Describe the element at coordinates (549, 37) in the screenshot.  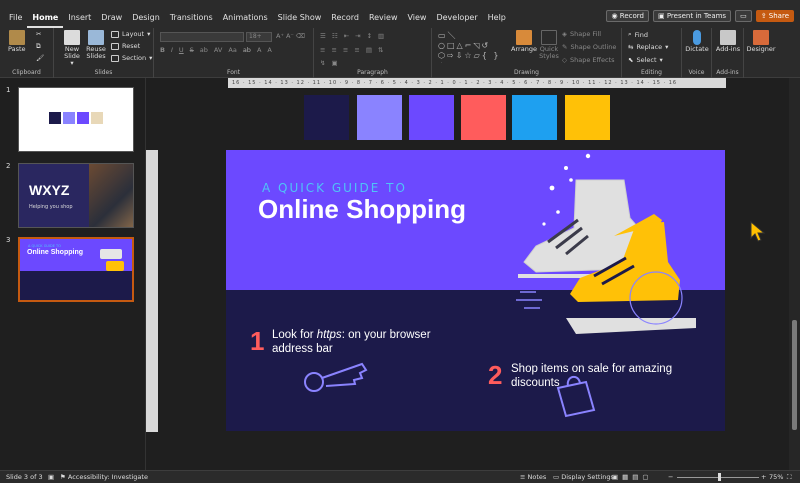
I see `quick-styles-icon` at that location.